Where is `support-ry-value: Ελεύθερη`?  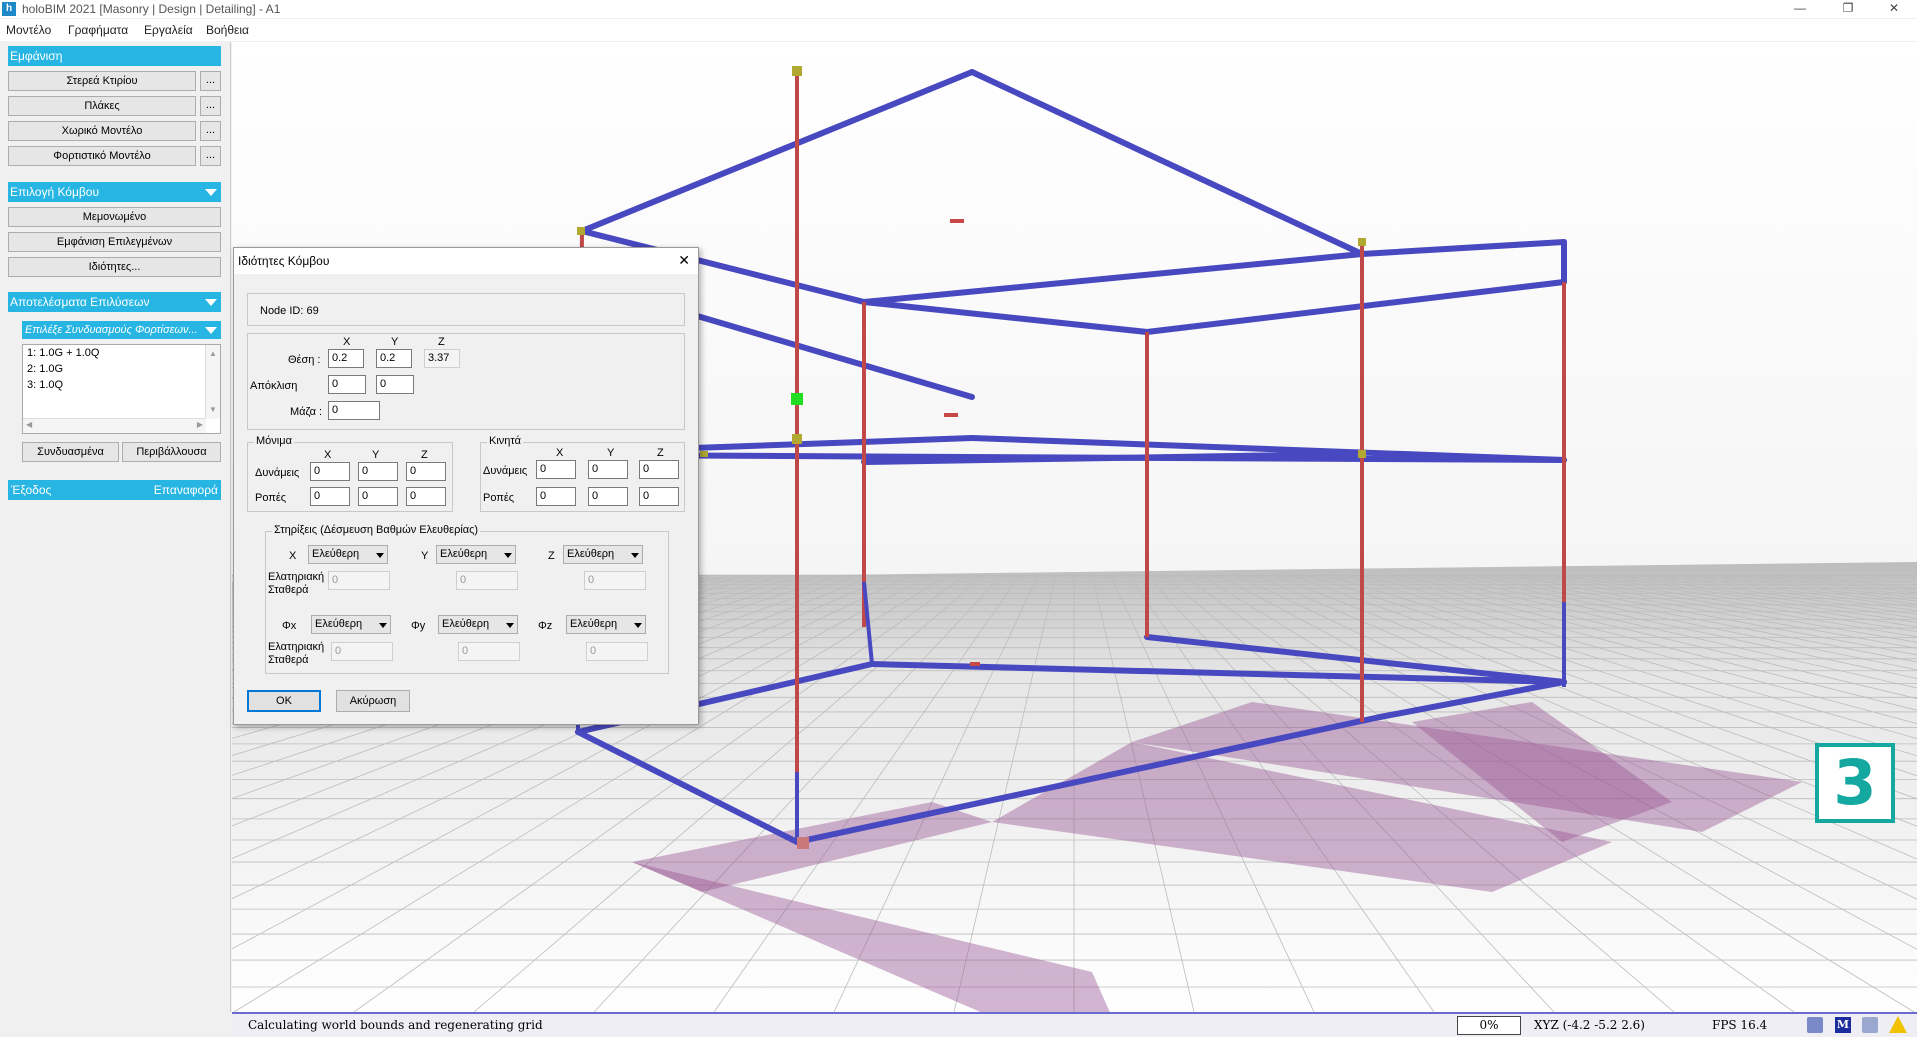
support-ry-value: Ελεύθερη is located at coordinates (466, 624).